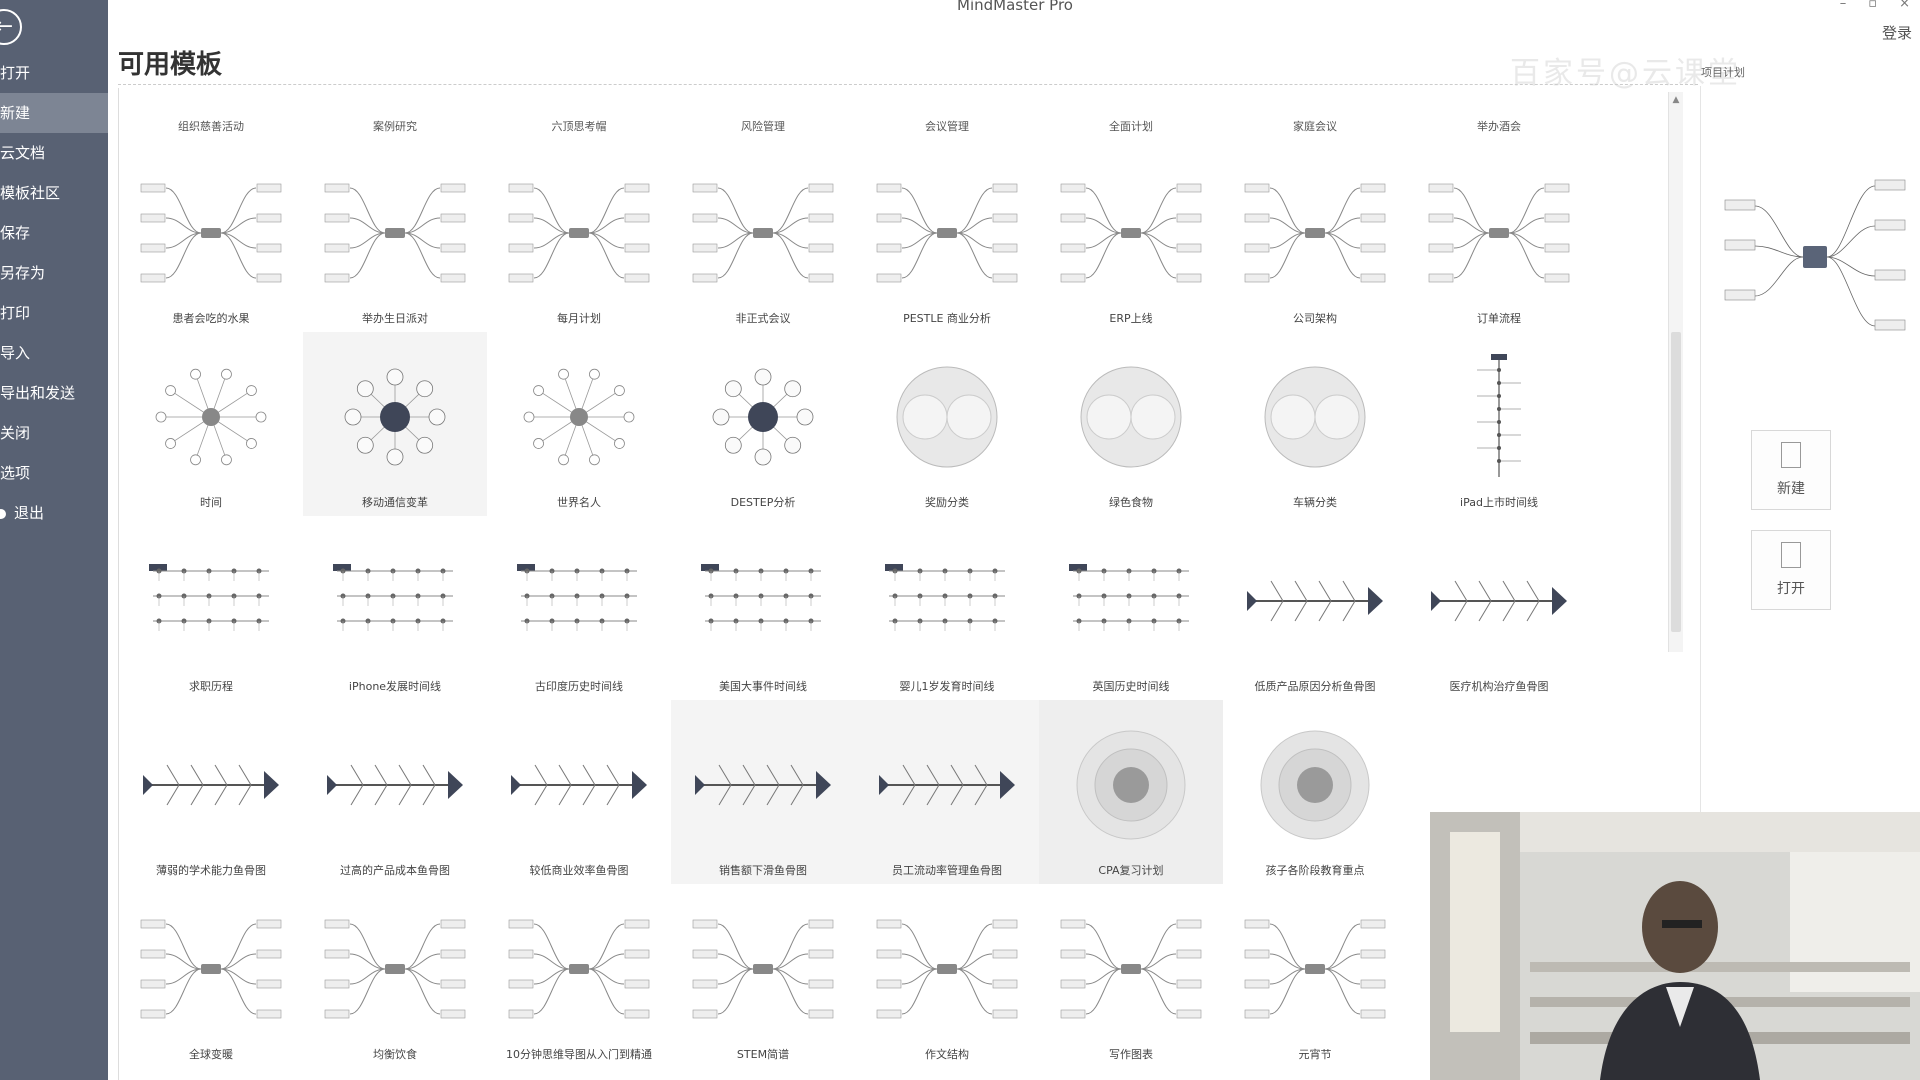 The image size is (1920, 1080). What do you see at coordinates (1791, 470) in the screenshot?
I see `new-button: 新建` at bounding box center [1791, 470].